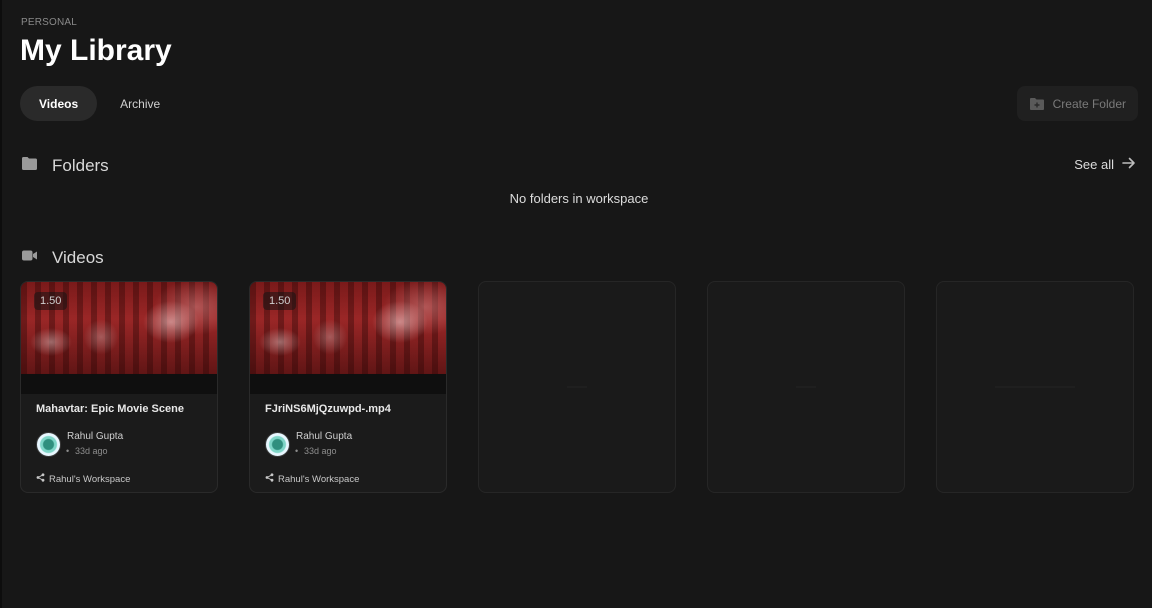 This screenshot has height=608, width=1152. What do you see at coordinates (328, 409) in the screenshot?
I see `video-title: FJriNS6MjQzuwpd-.mp4` at bounding box center [328, 409].